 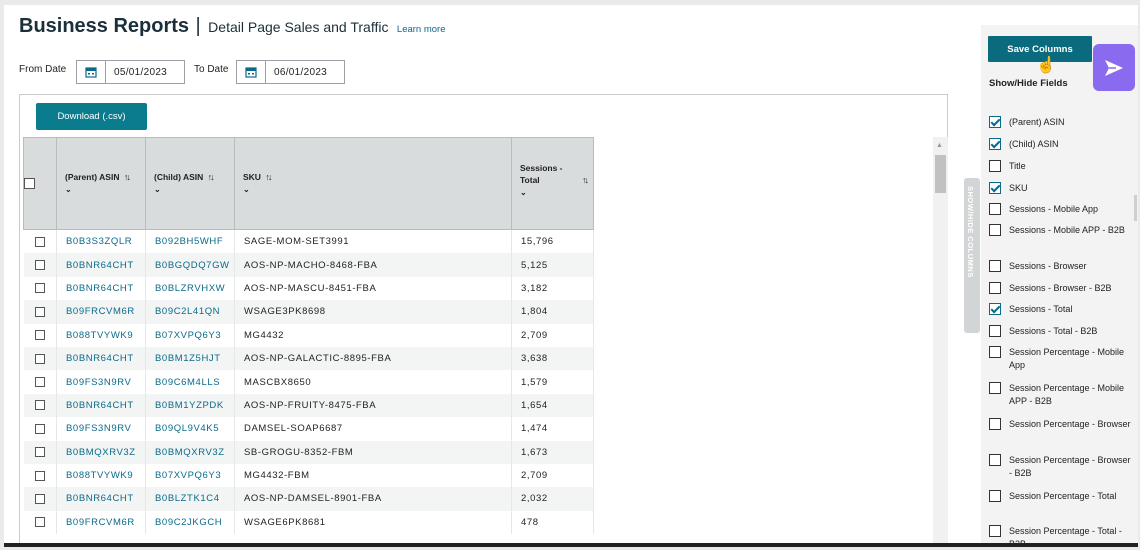 I want to click on sessions-total-cell: 3,182, so click(x=552, y=288).